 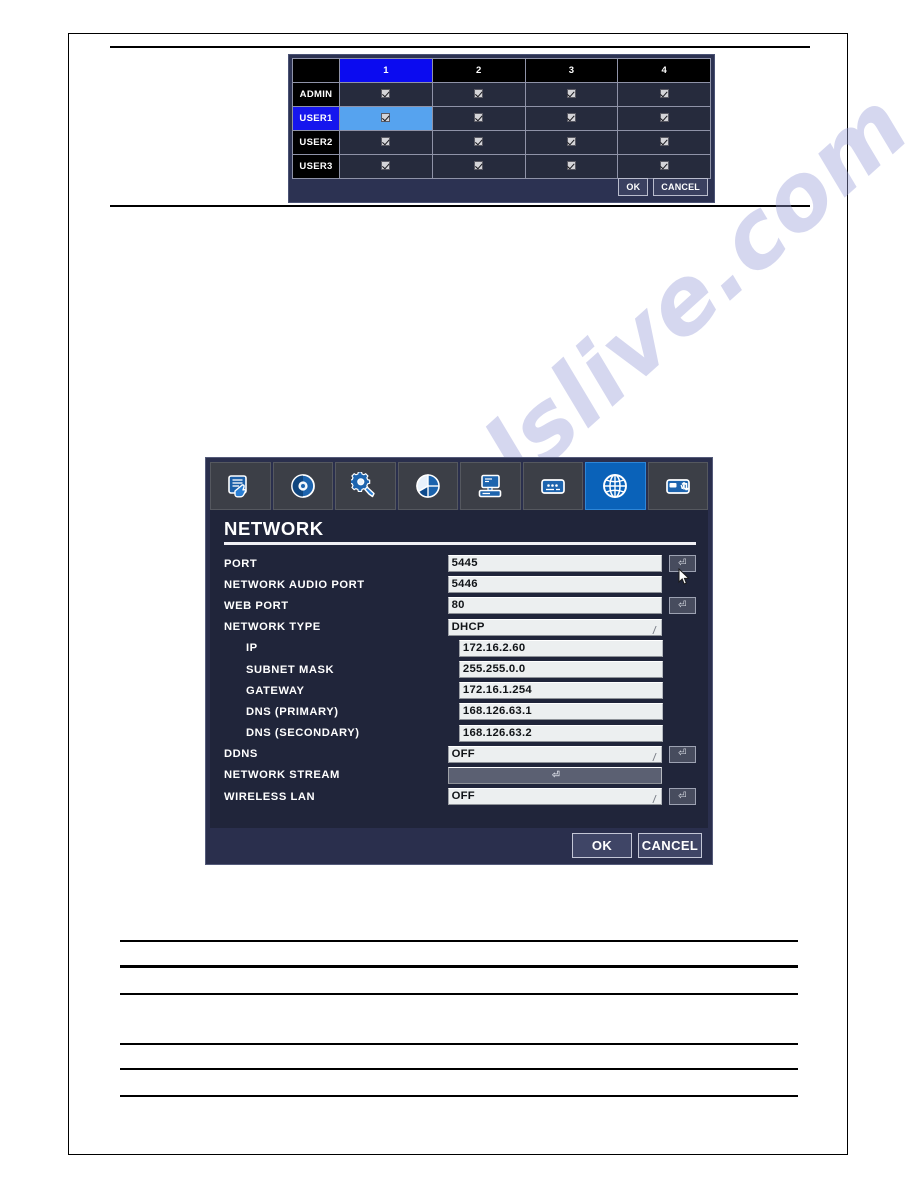 I want to click on tab-system, so click(x=240, y=486).